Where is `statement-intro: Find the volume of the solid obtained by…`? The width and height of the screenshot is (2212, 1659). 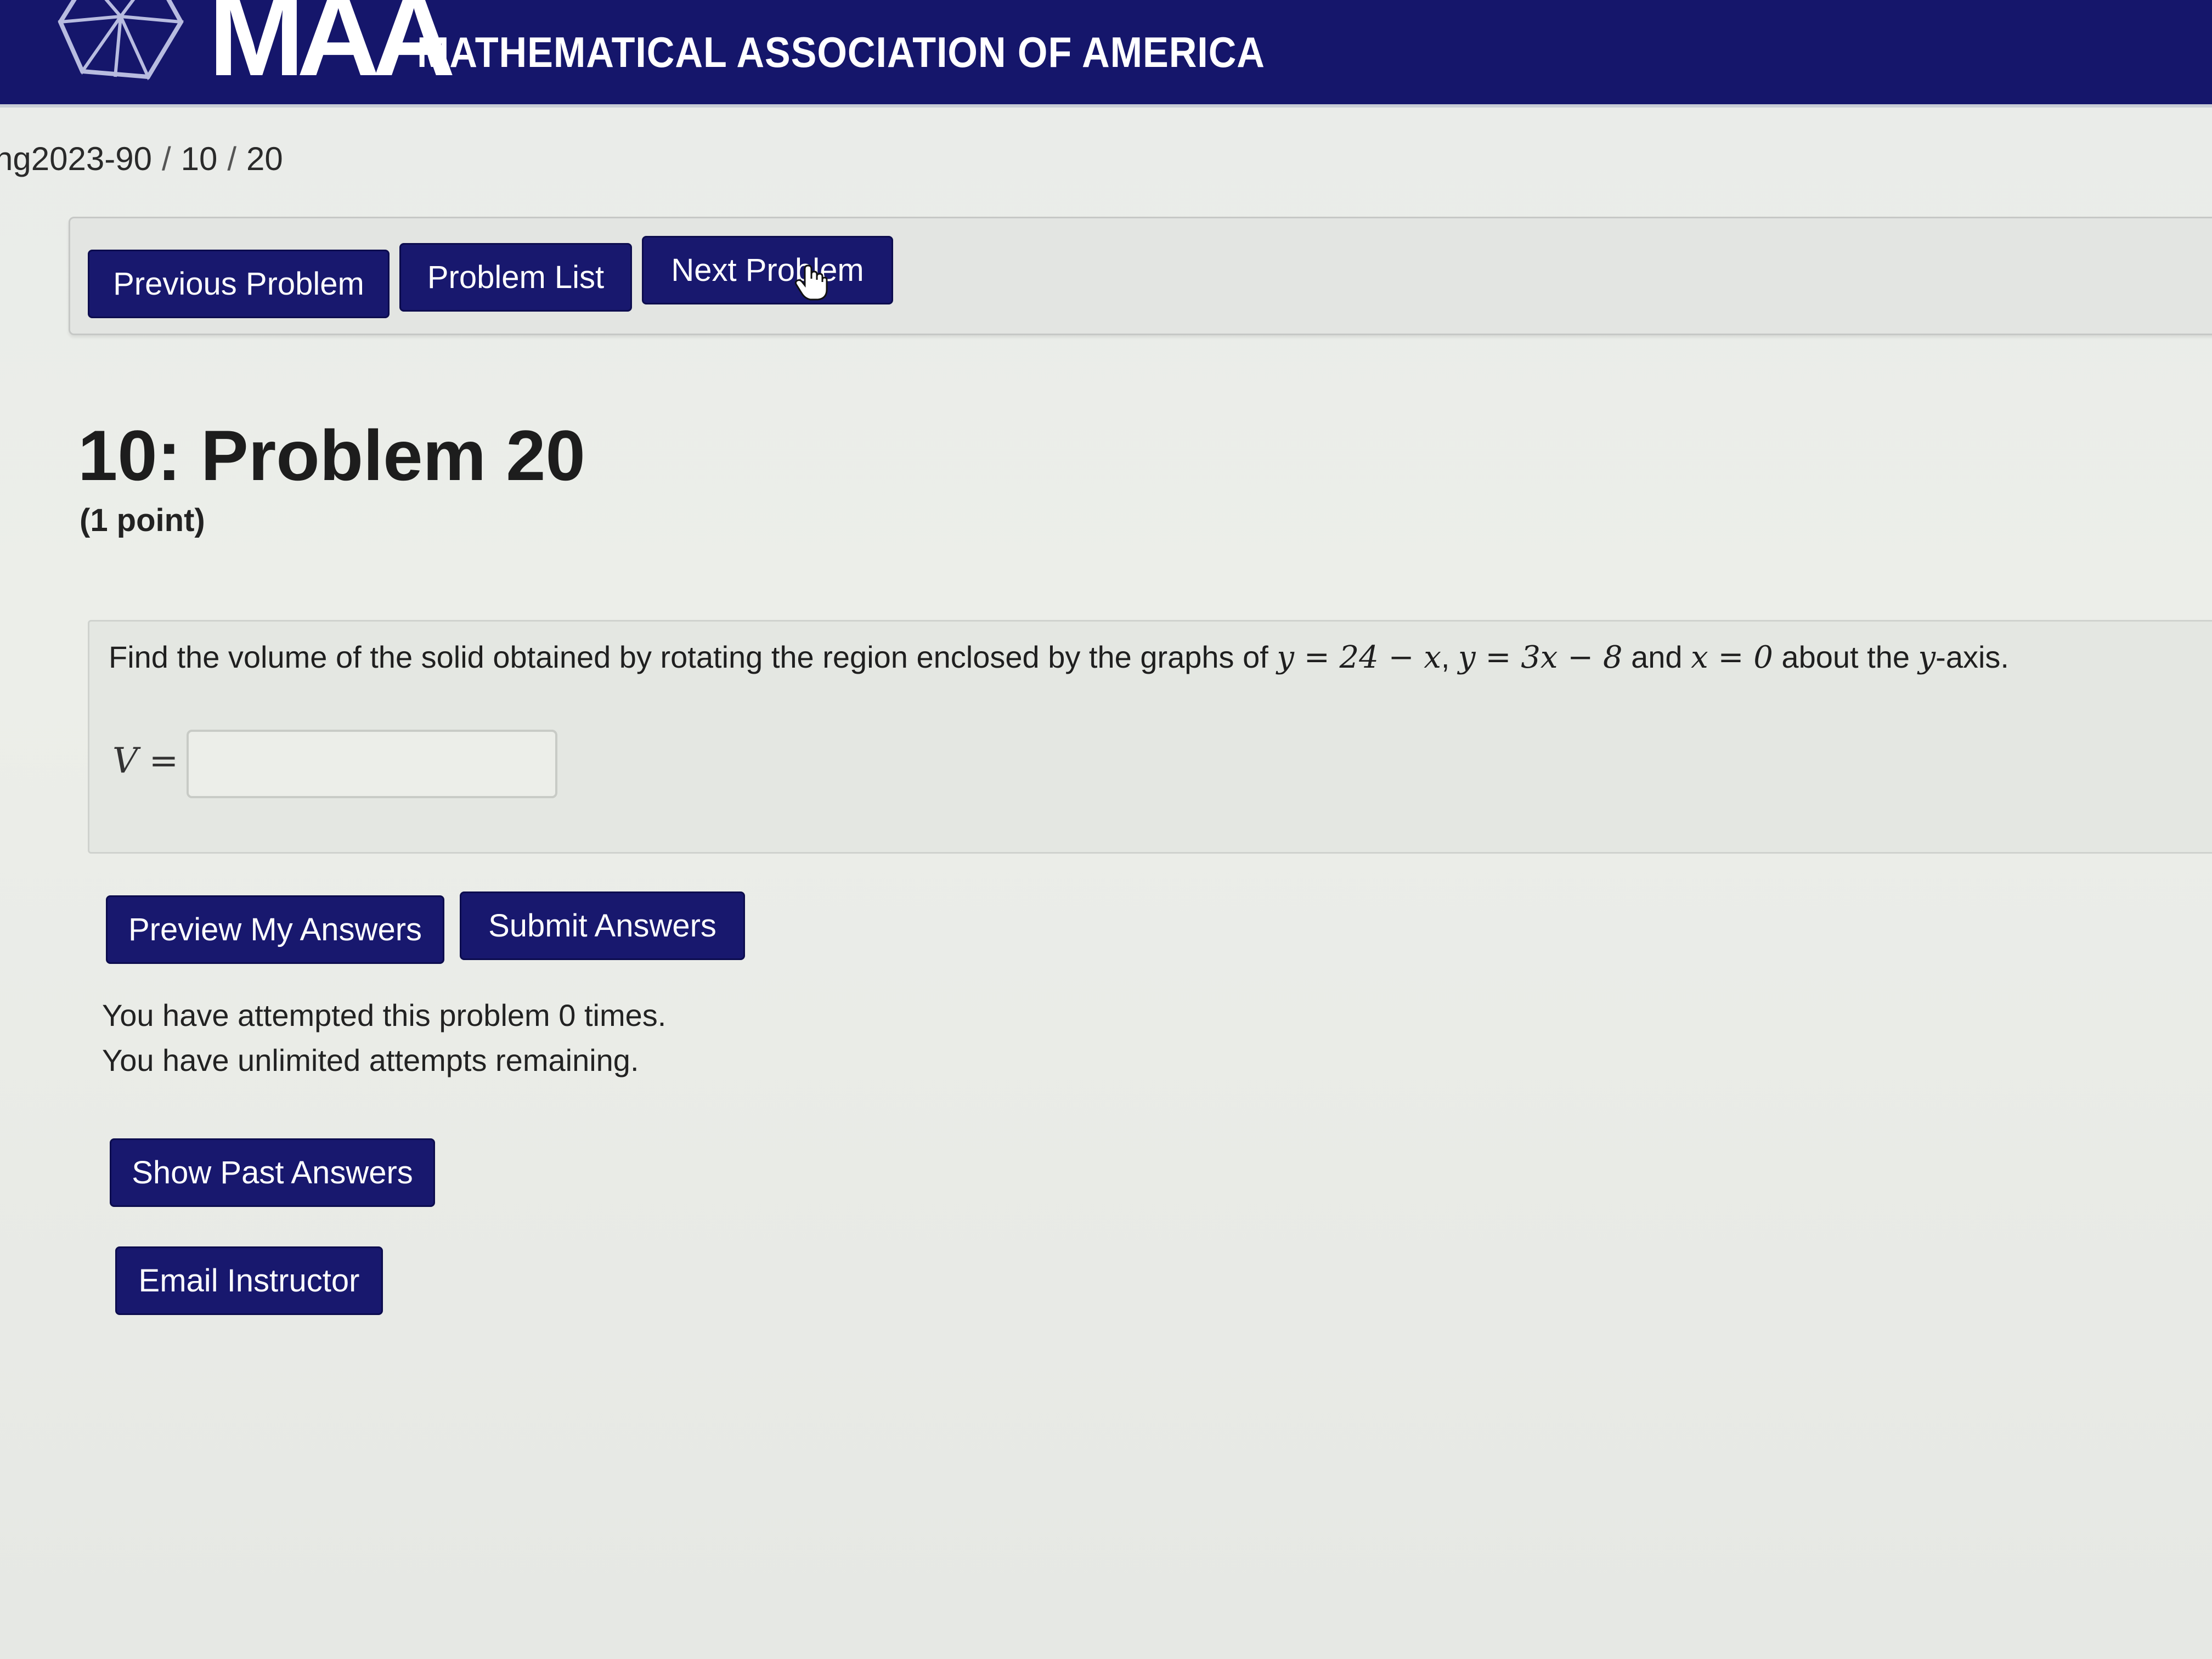 statement-intro: Find the volume of the solid obtained by… is located at coordinates (693, 657).